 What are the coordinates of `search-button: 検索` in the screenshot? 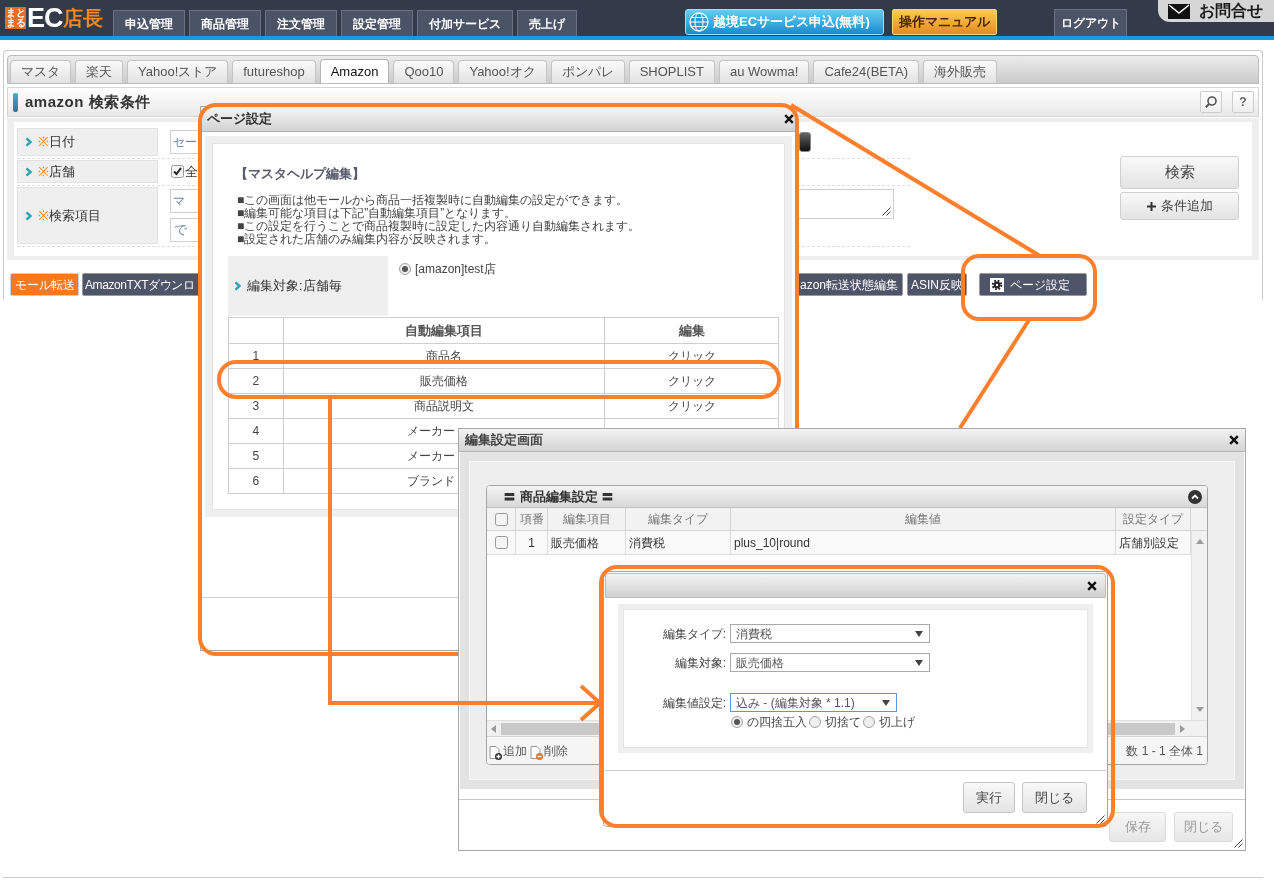 It's located at (1179, 172).